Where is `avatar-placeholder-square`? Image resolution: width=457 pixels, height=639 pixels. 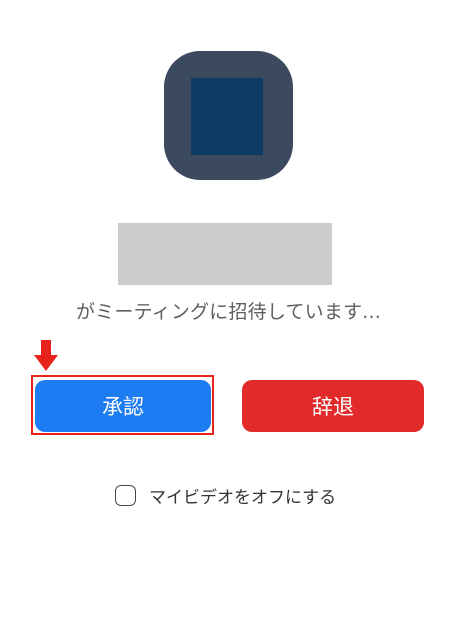
avatar-placeholder-square is located at coordinates (227, 116).